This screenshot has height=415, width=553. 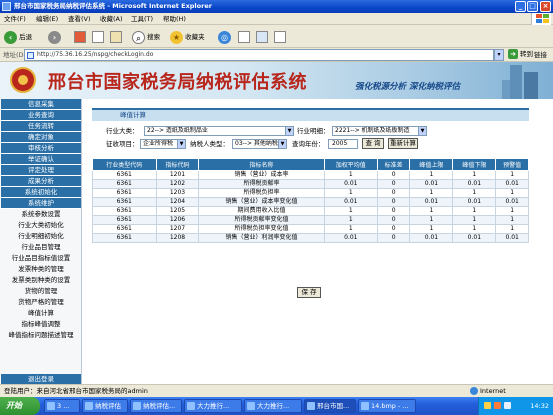 What do you see at coordinates (158, 143) in the screenshot?
I see `project-value: 企业所得税` at bounding box center [158, 143].